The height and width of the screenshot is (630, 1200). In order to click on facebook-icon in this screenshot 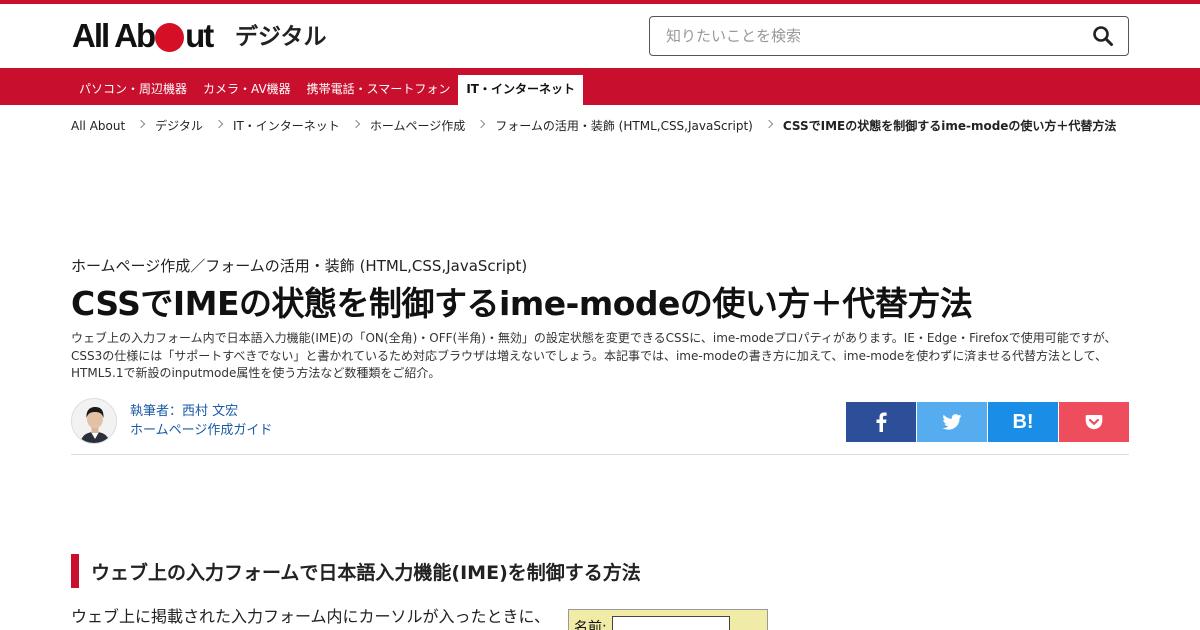, I will do `click(881, 422)`.